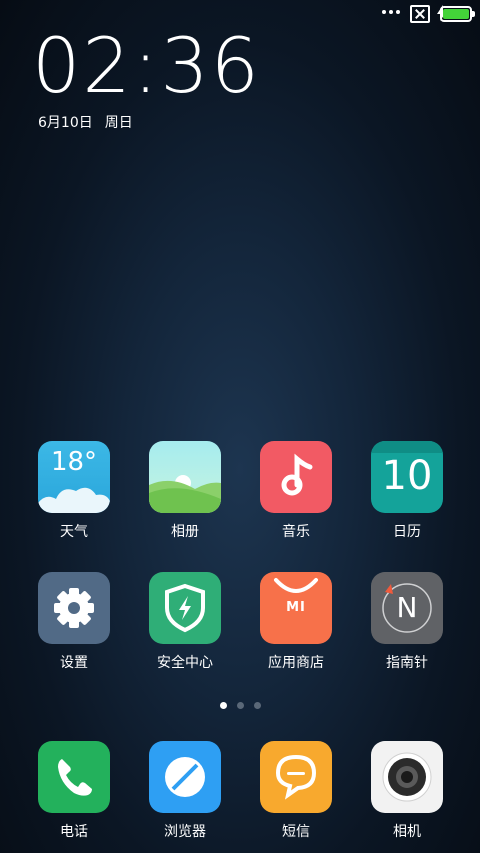  I want to click on app-label: 天气, so click(74, 532).